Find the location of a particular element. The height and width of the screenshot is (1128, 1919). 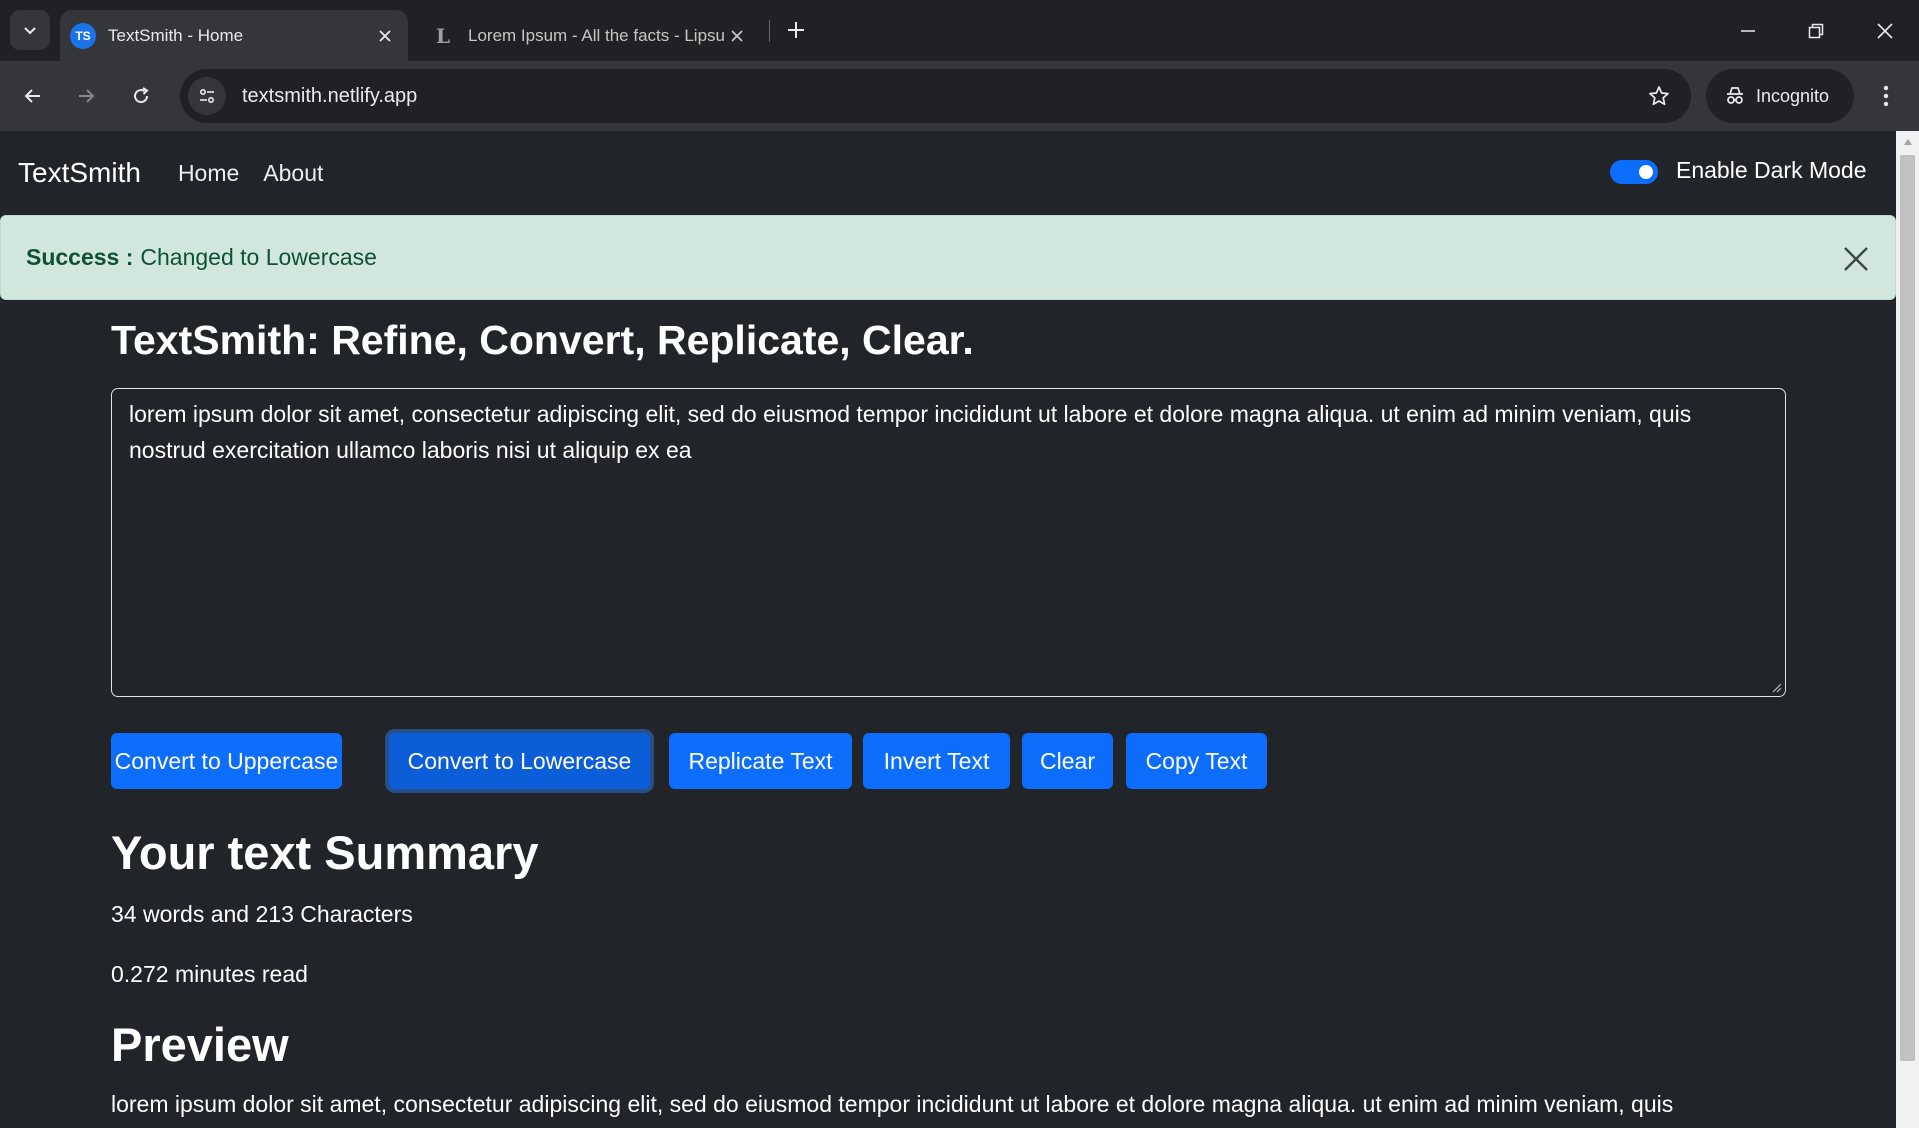

incognito-indicator: Incognito is located at coordinates (1780, 96).